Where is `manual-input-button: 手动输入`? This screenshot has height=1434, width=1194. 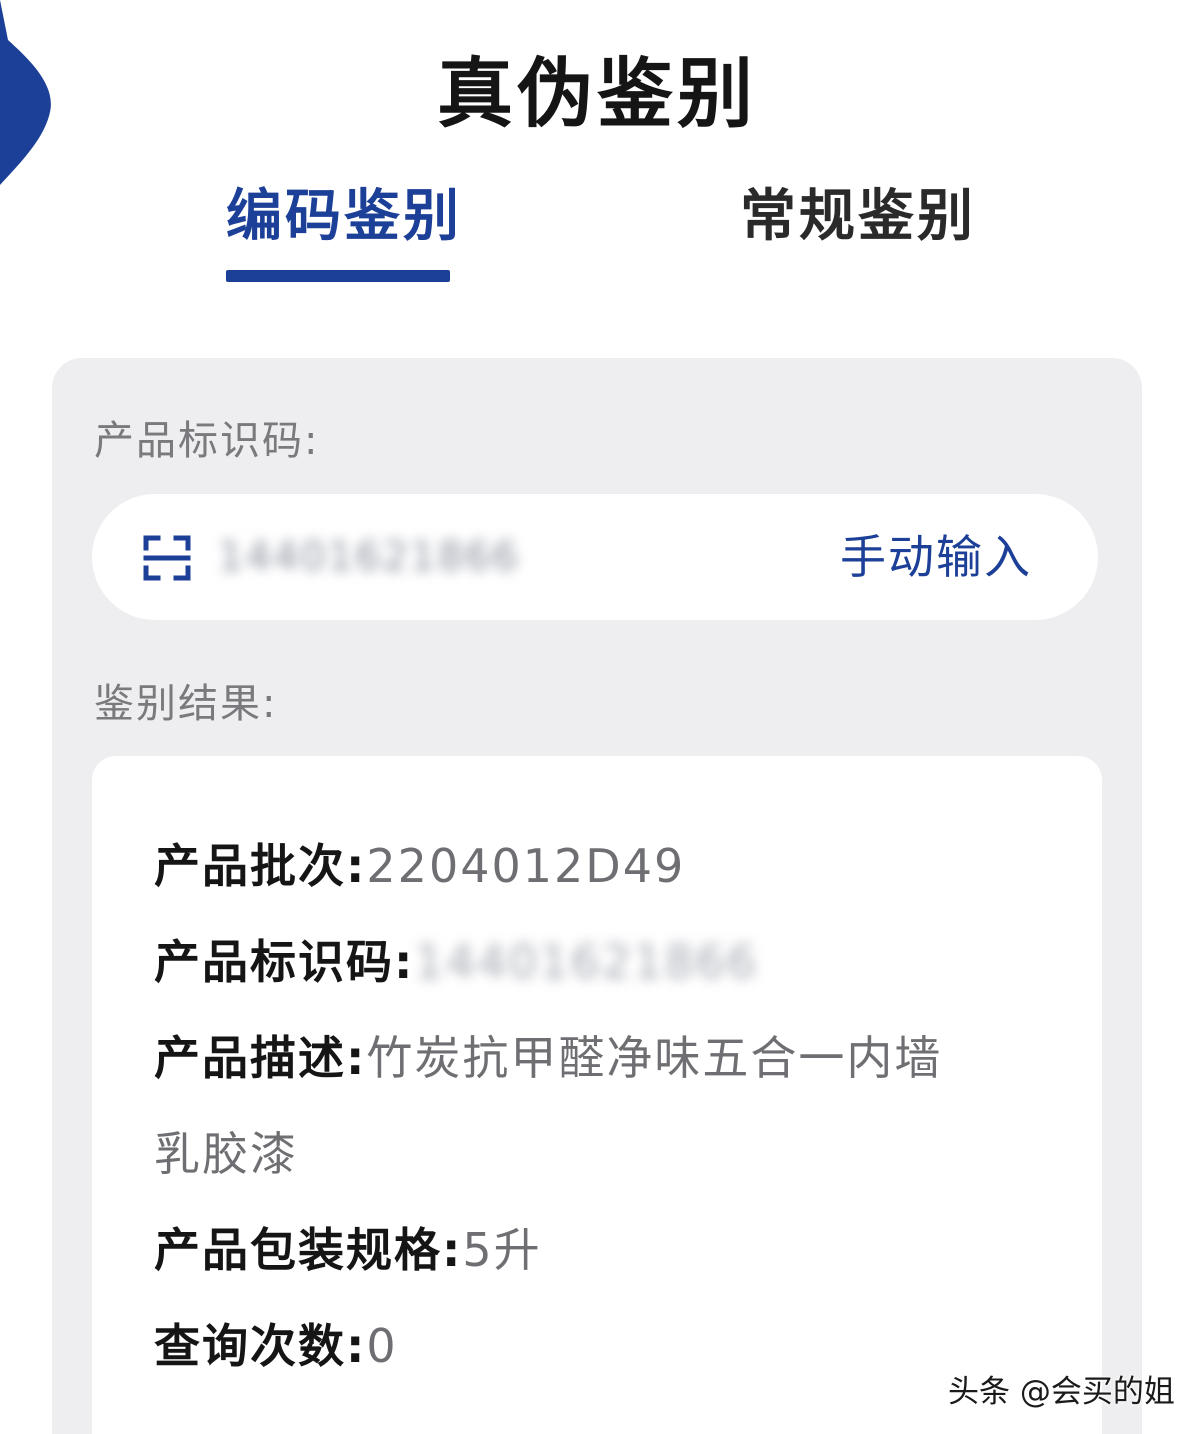
manual-input-button: 手动输入 is located at coordinates (936, 557).